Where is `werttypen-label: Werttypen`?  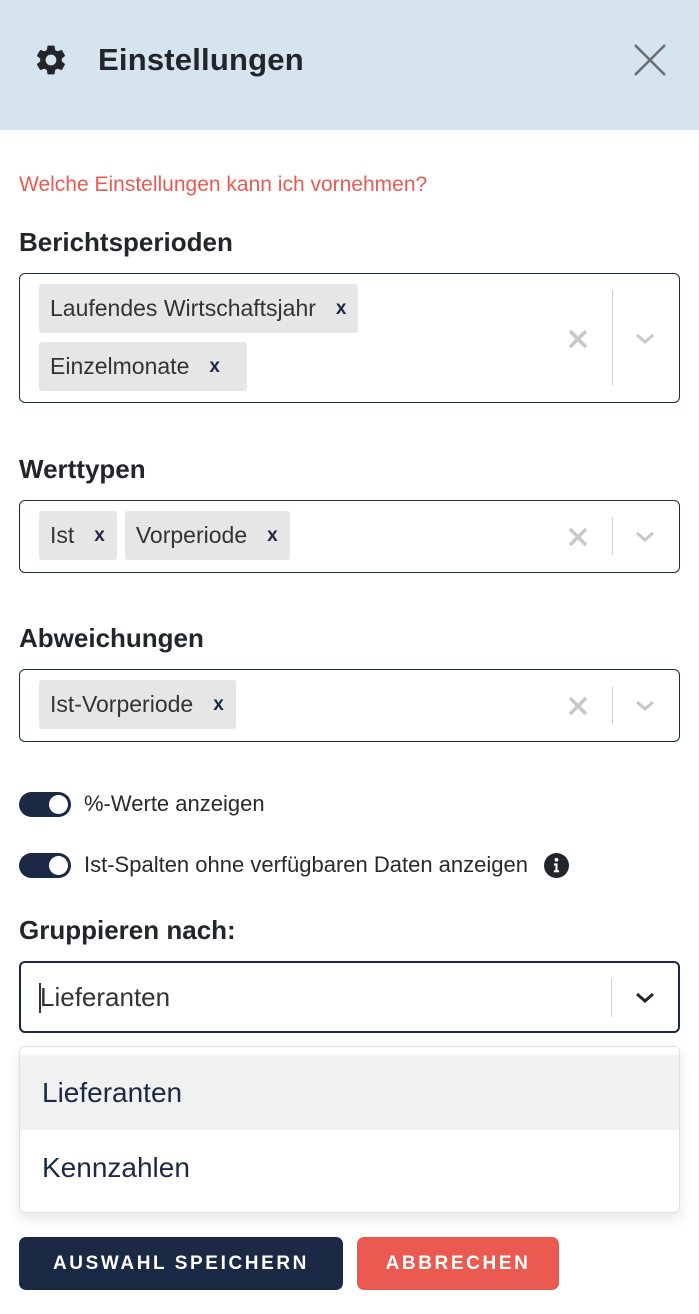
werttypen-label: Werttypen is located at coordinates (82, 469).